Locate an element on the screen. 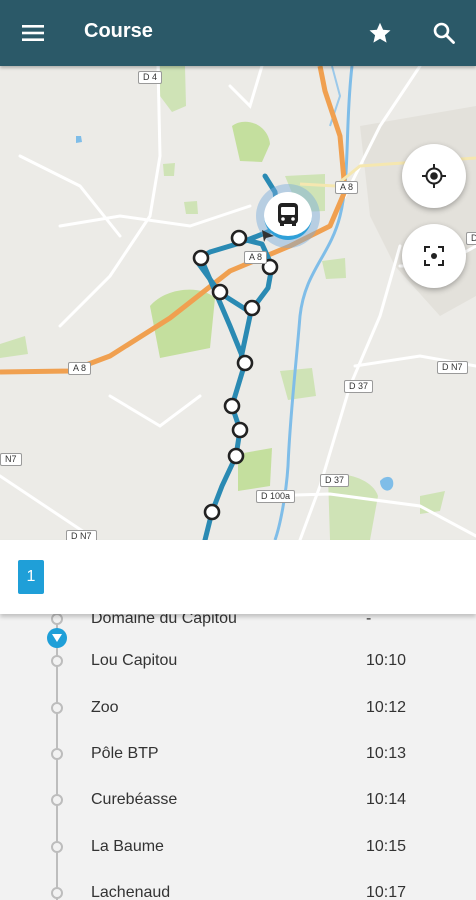 Image resolution: width=476 pixels, height=900 pixels. list-item: Curebéasse 10:14 is located at coordinates (238, 800).